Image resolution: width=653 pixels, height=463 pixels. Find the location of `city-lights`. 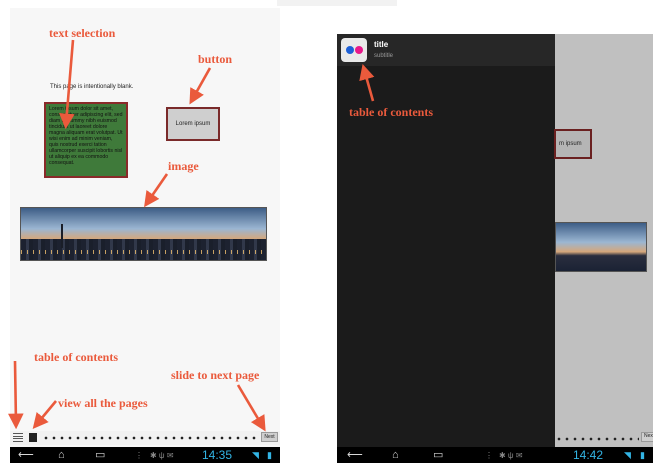

city-lights is located at coordinates (143, 252).